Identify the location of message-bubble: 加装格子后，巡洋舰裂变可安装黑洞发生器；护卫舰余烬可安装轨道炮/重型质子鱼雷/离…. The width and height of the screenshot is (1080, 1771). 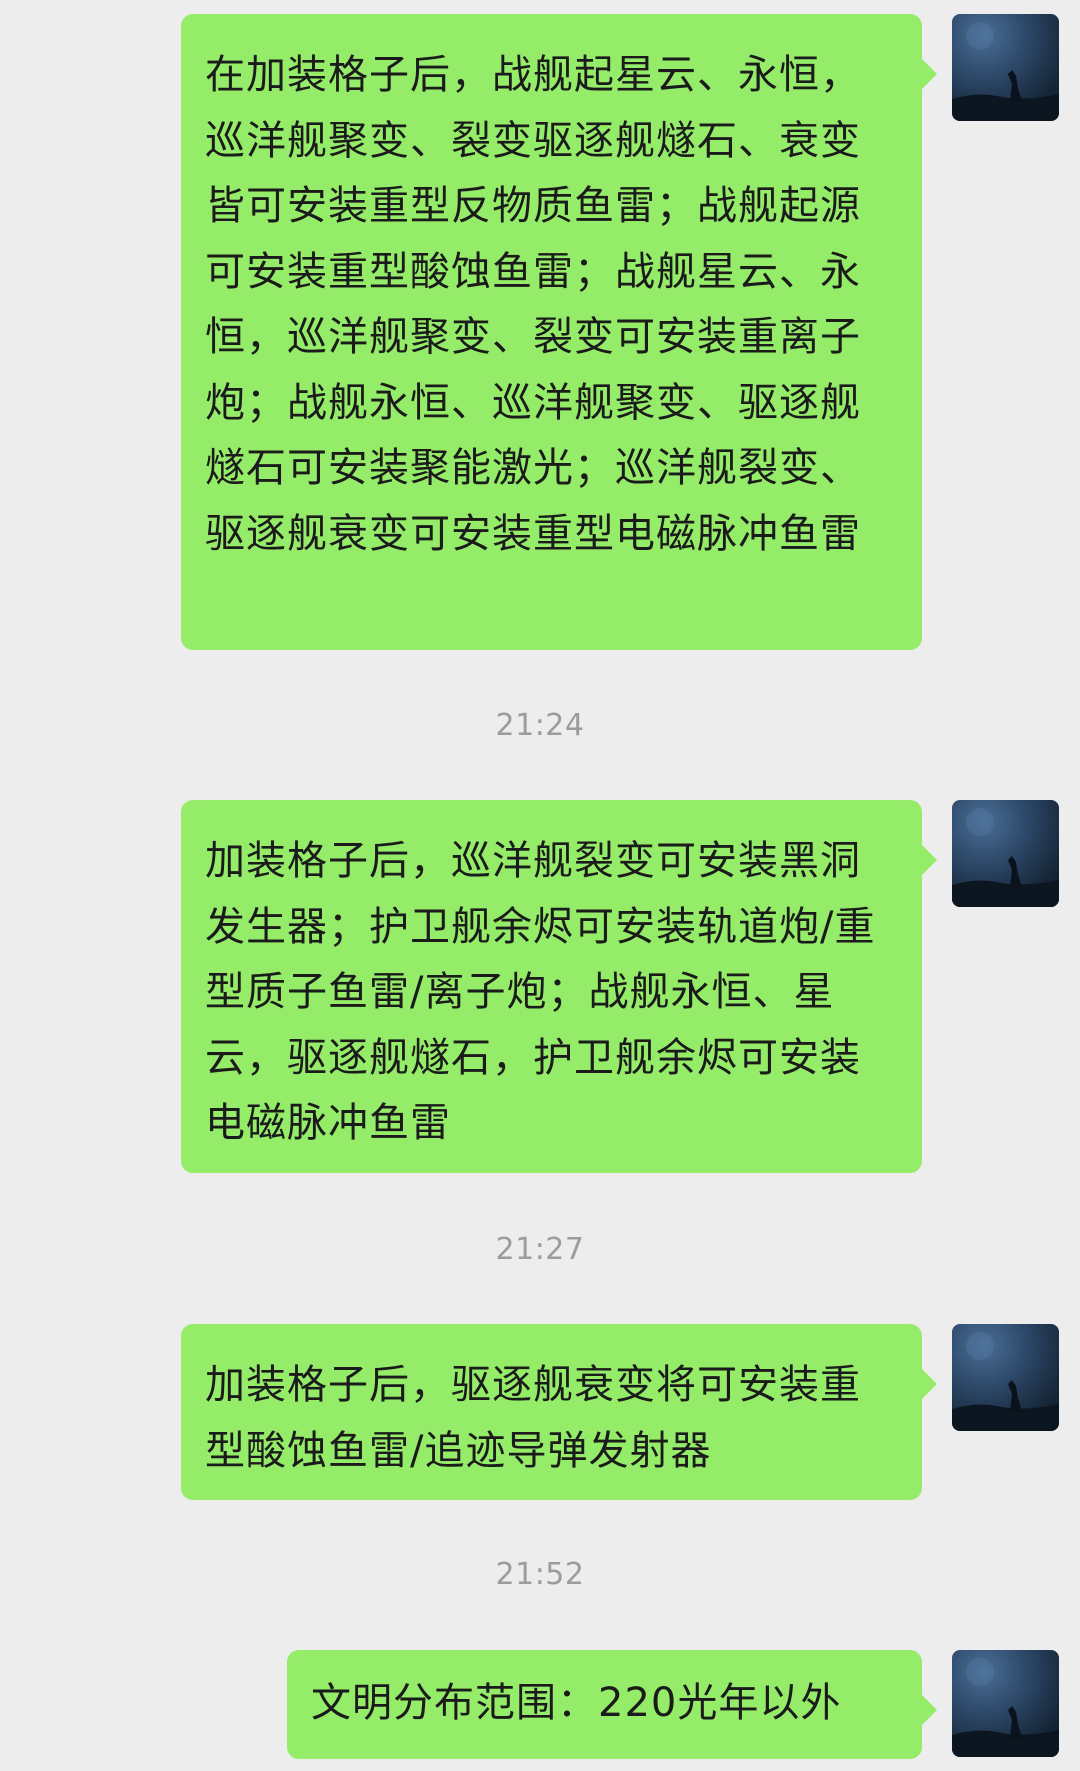
(559, 986).